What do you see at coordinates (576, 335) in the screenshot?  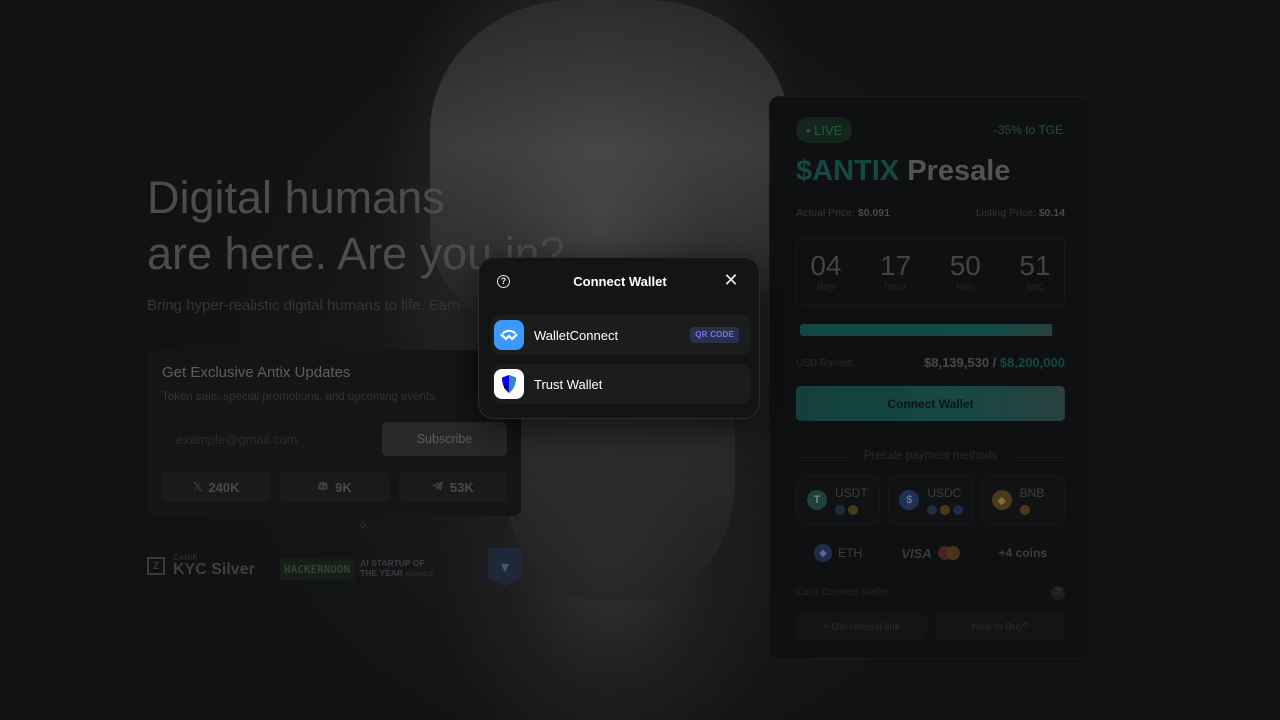 I see `wallet-name: WalletConnect` at bounding box center [576, 335].